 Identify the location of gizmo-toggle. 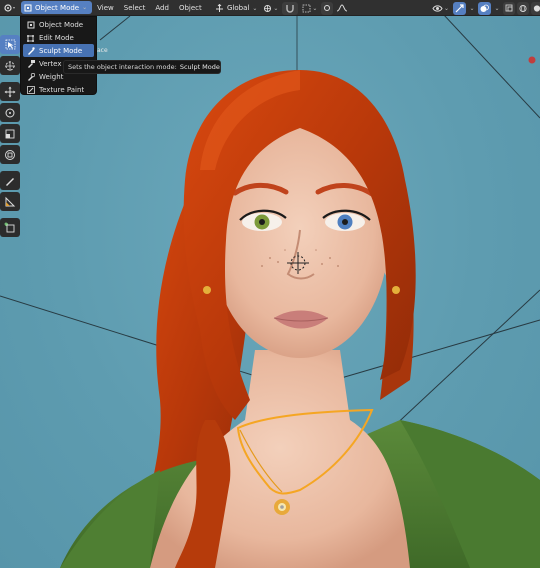
(460, 8).